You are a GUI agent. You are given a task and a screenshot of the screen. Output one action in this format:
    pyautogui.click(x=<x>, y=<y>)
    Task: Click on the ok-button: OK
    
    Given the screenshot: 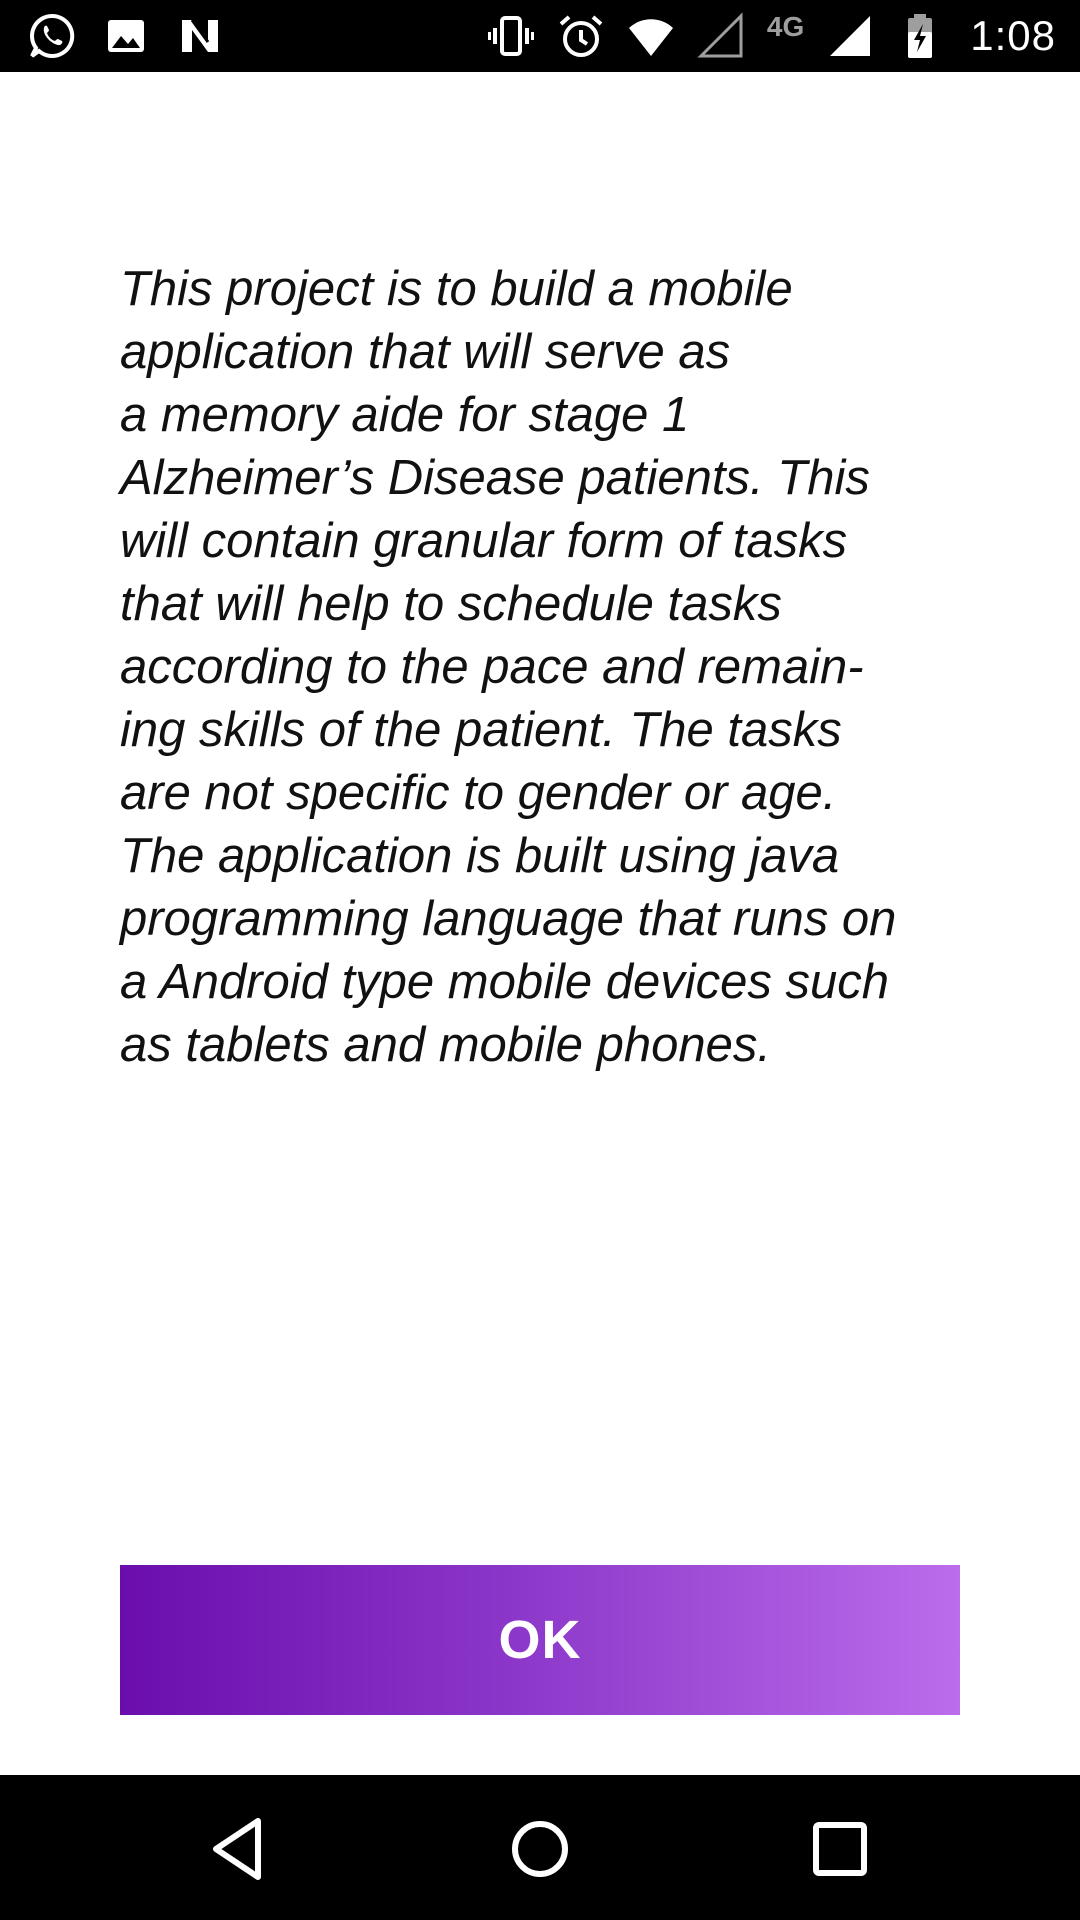 What is the action you would take?
    pyautogui.click(x=540, y=1640)
    